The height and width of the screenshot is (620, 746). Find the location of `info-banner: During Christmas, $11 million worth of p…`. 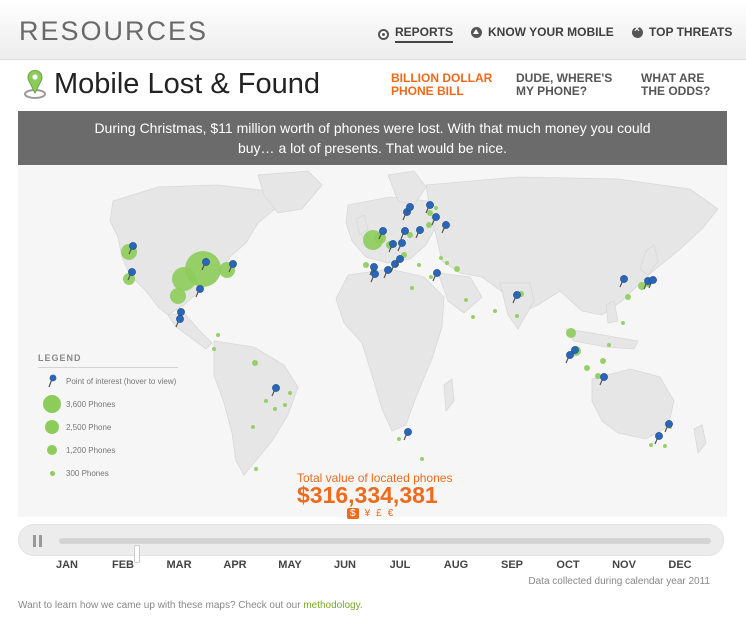

info-banner: During Christmas, $11 million worth of p… is located at coordinates (372, 138).